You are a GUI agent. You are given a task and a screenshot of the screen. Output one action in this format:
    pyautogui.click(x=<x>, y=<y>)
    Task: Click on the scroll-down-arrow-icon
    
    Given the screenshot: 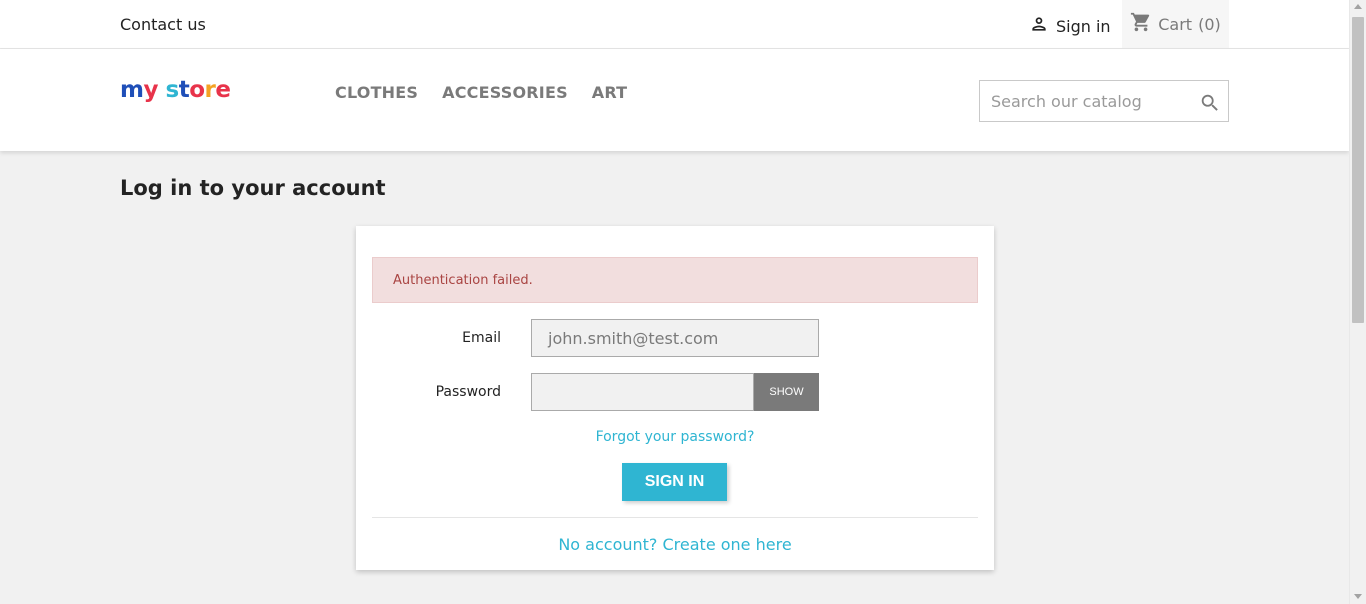 What is the action you would take?
    pyautogui.click(x=1358, y=596)
    